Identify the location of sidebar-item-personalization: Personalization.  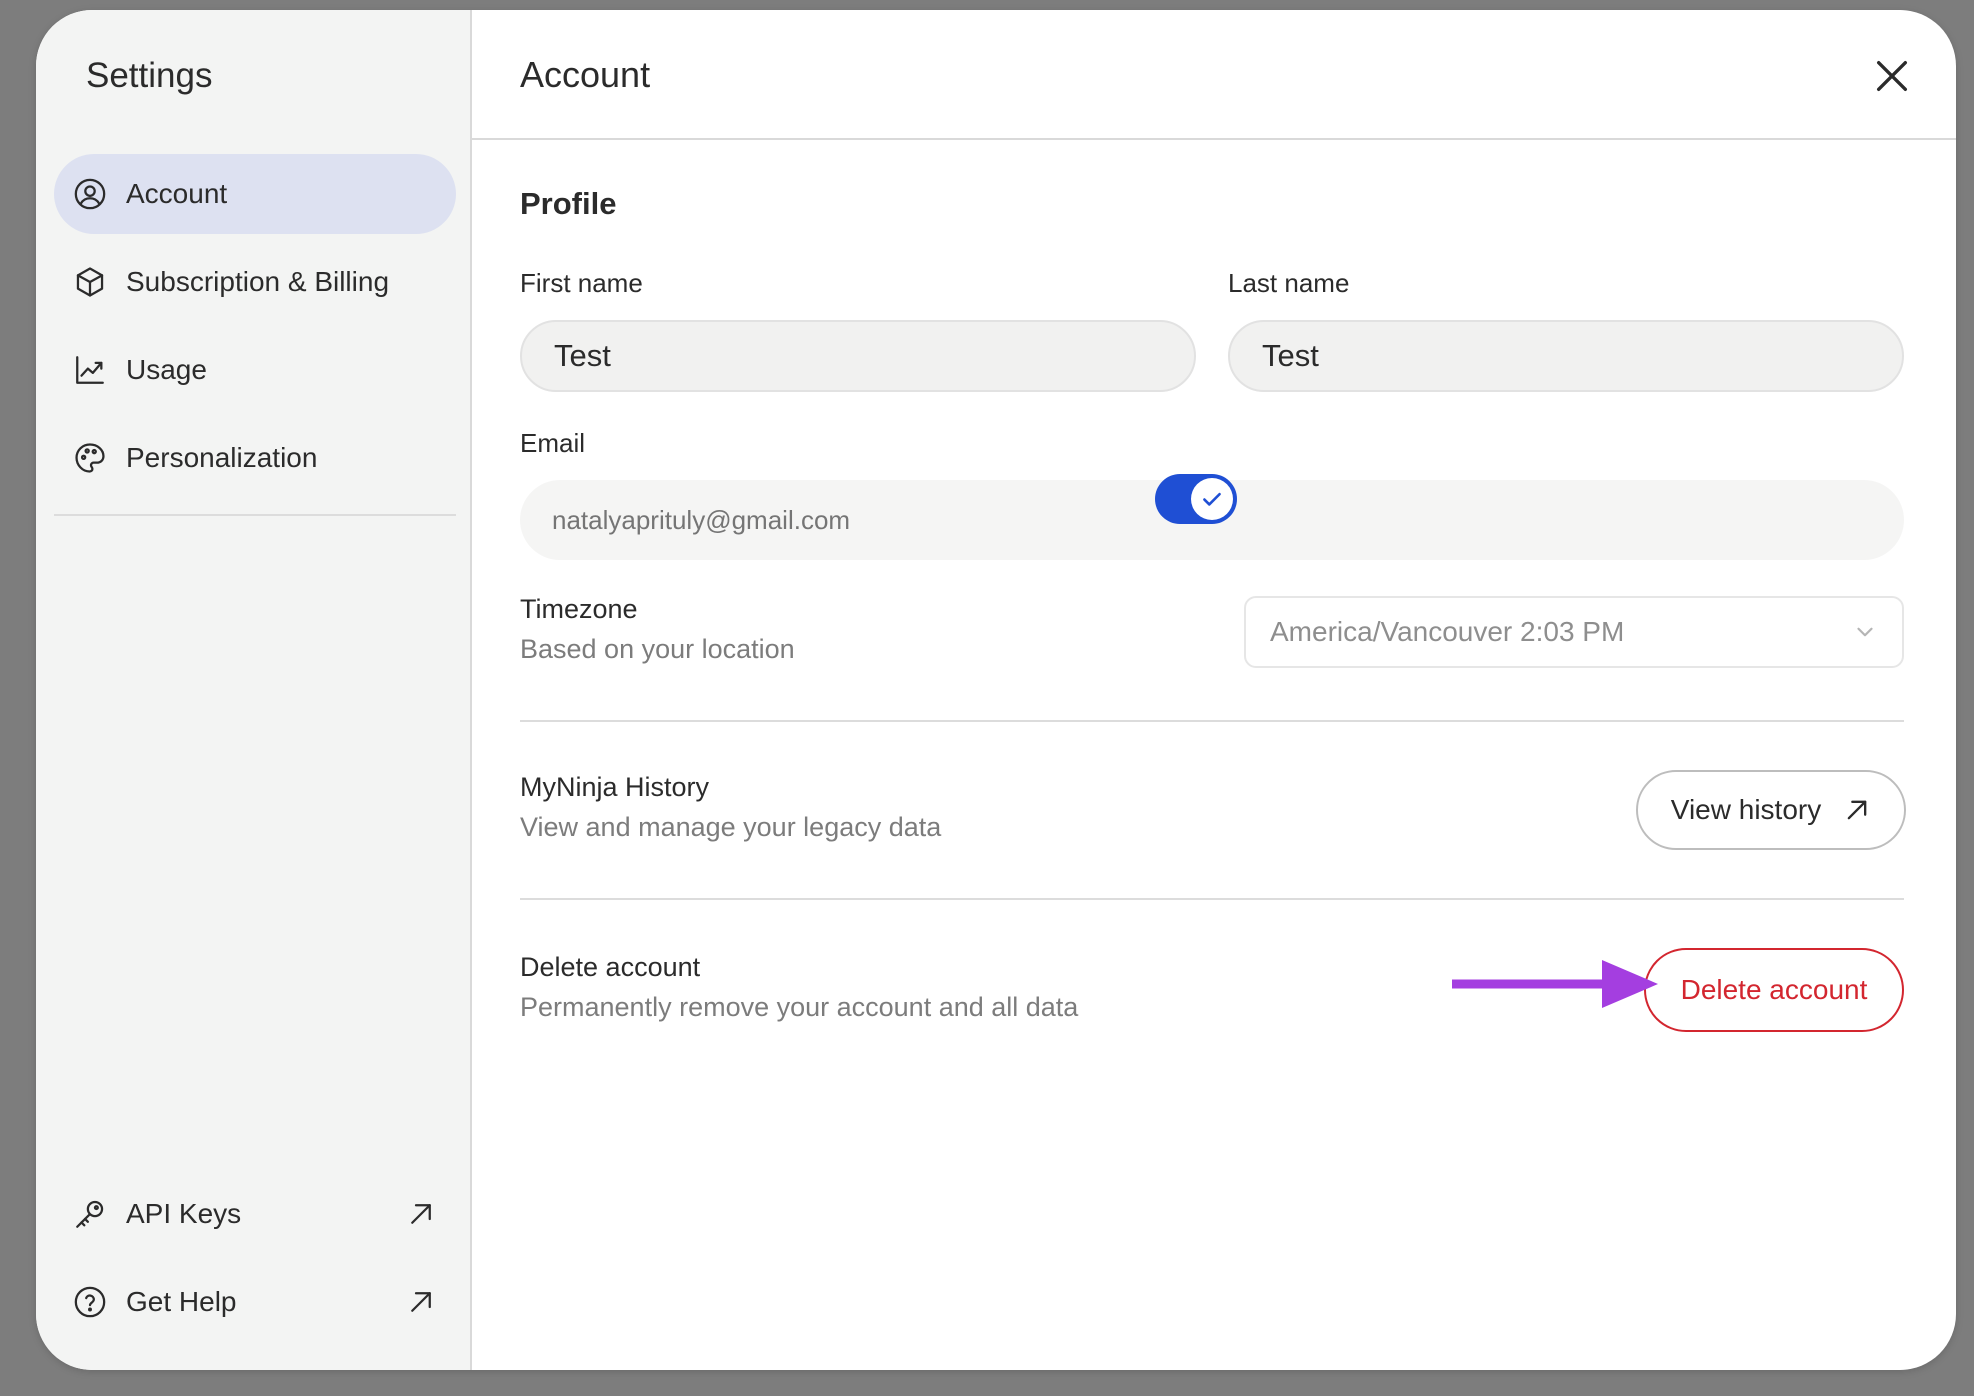
(255, 458).